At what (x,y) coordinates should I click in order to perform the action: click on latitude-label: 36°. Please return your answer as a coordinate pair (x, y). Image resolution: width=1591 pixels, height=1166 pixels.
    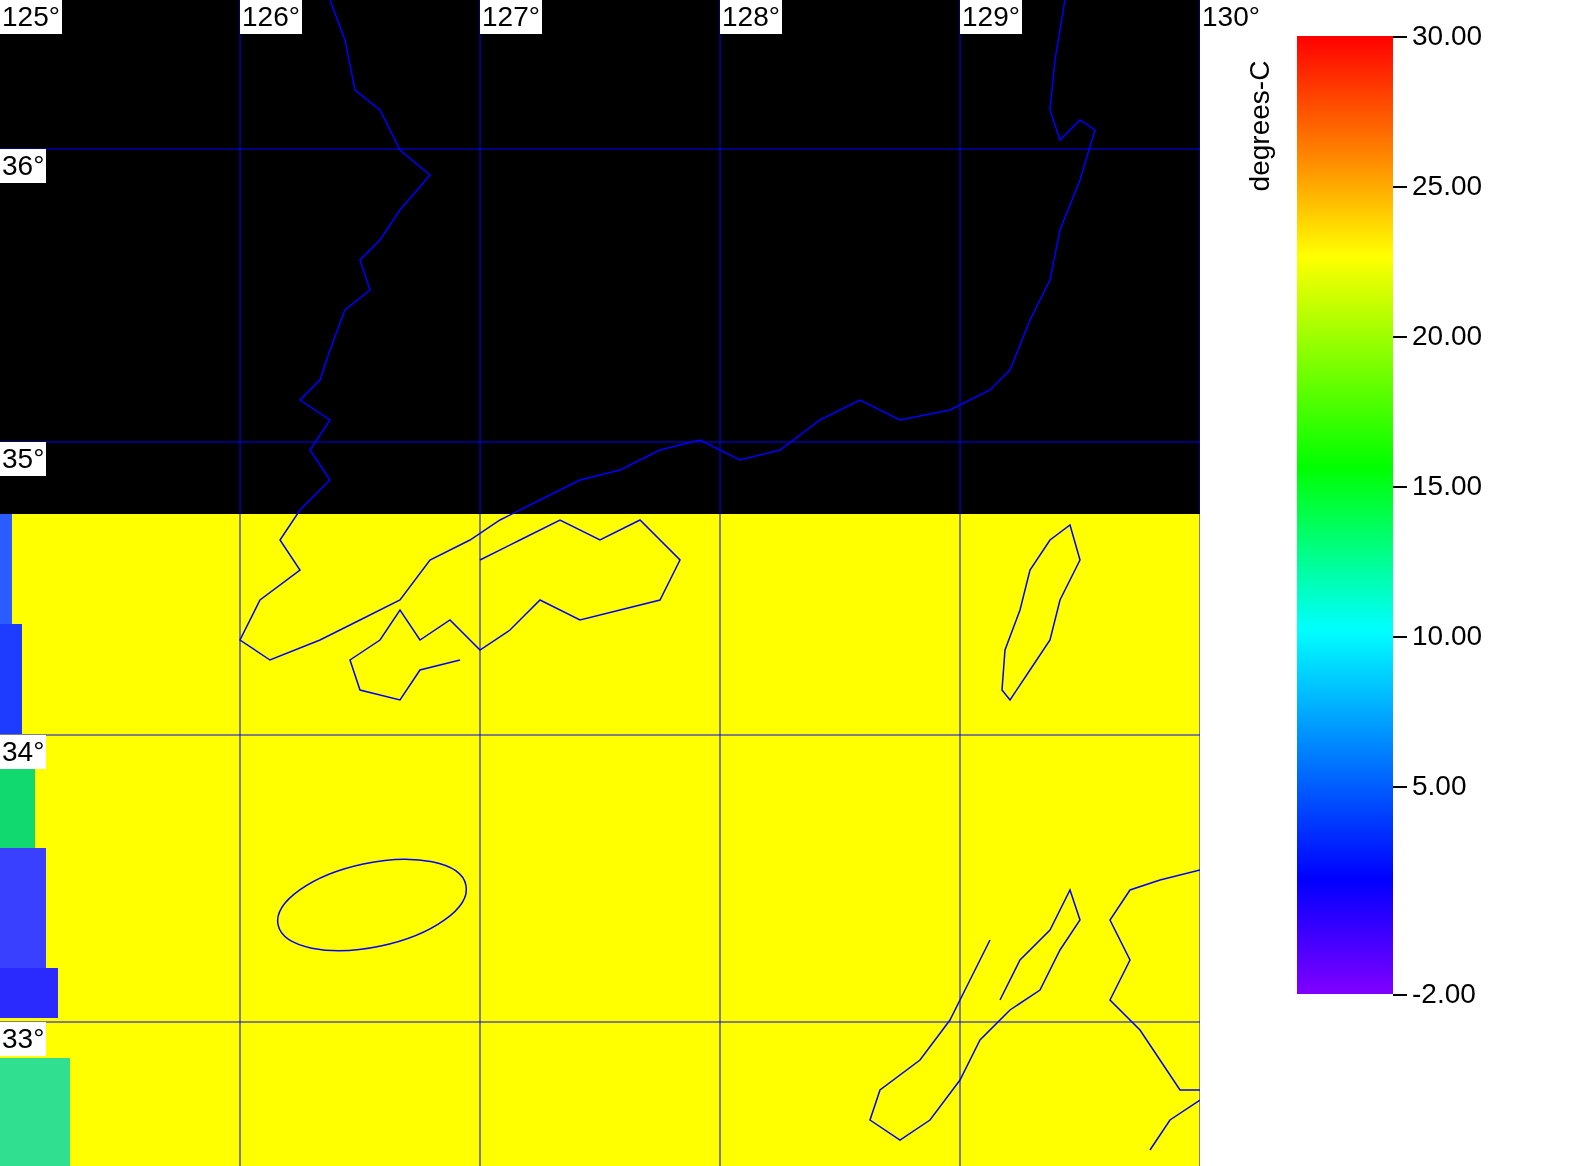
    Looking at the image, I should click on (23, 166).